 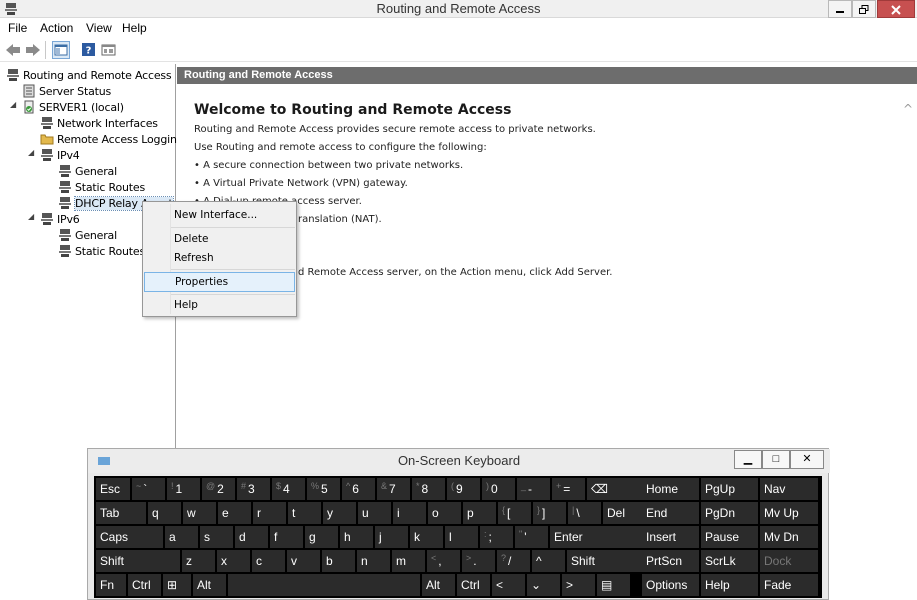 What do you see at coordinates (269, 513) in the screenshot?
I see `key-r: r` at bounding box center [269, 513].